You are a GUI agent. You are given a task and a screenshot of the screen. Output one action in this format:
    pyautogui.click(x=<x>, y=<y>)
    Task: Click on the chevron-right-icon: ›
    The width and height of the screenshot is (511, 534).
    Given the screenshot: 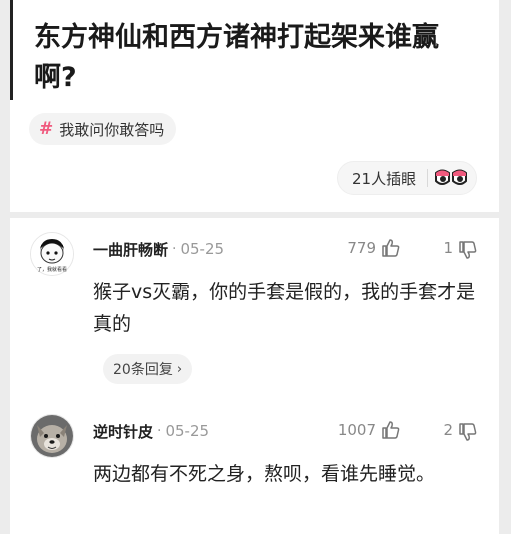 What is the action you would take?
    pyautogui.click(x=179, y=369)
    